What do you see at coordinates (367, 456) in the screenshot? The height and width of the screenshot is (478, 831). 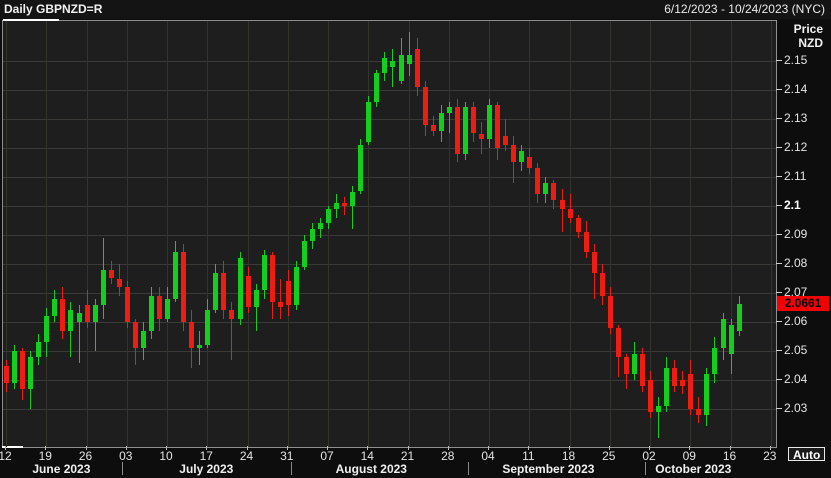 I see `x-tick-label: 14` at bounding box center [367, 456].